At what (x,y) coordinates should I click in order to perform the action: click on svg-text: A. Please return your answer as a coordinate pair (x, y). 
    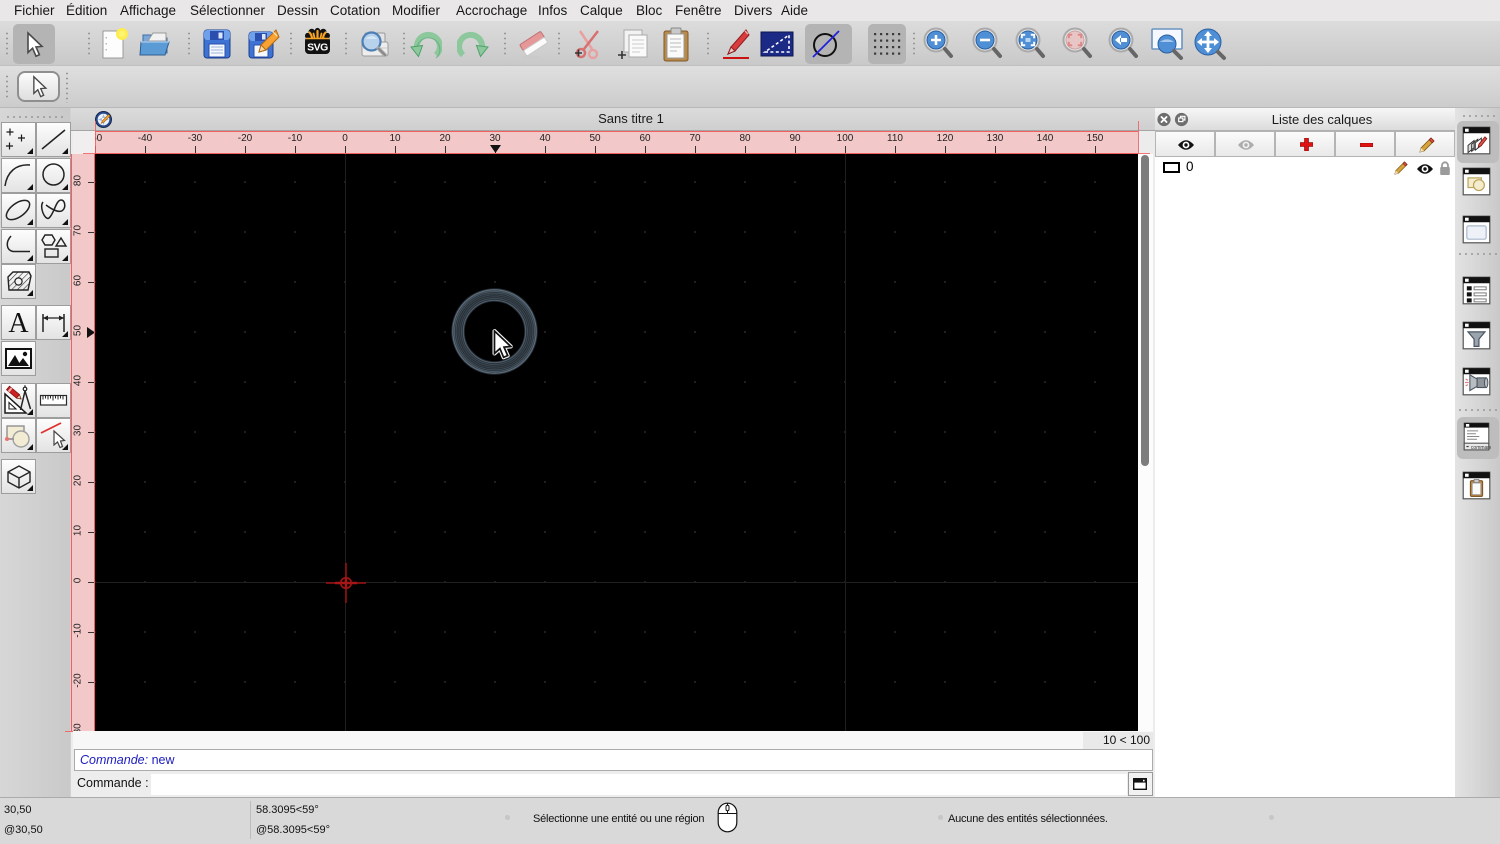
    Looking at the image, I should click on (18, 323).